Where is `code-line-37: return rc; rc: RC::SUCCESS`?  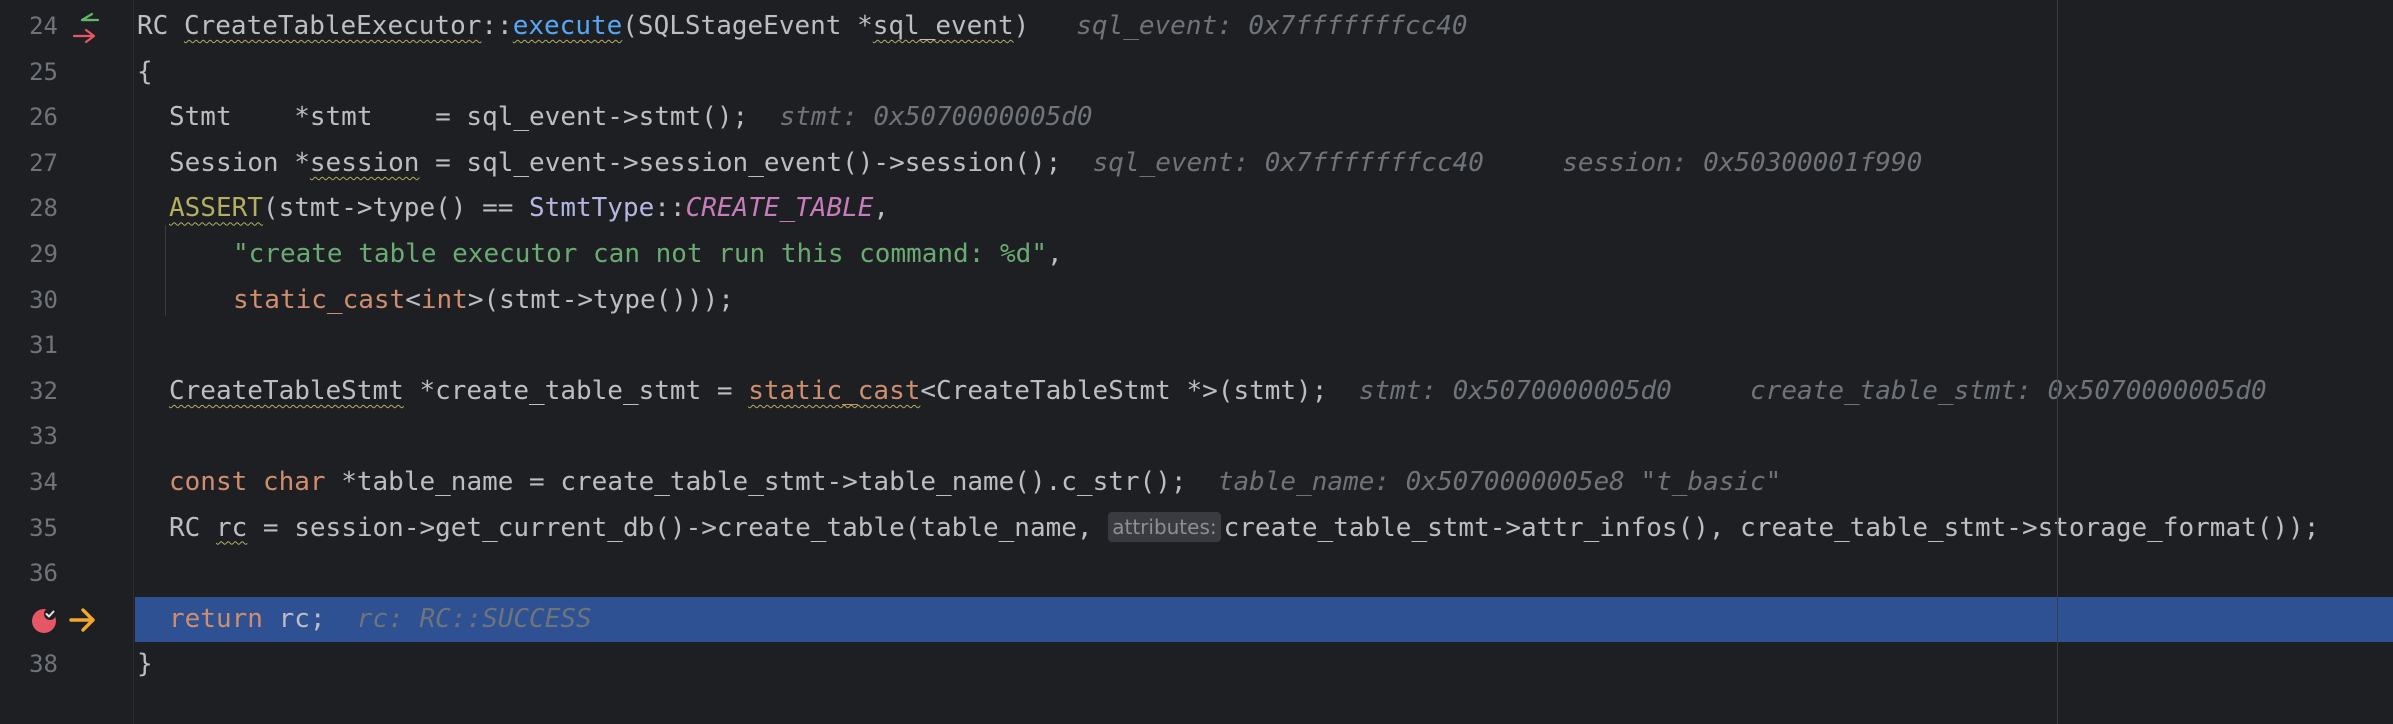 code-line-37: return rc; rc: RC::SUCCESS is located at coordinates (1196, 620).